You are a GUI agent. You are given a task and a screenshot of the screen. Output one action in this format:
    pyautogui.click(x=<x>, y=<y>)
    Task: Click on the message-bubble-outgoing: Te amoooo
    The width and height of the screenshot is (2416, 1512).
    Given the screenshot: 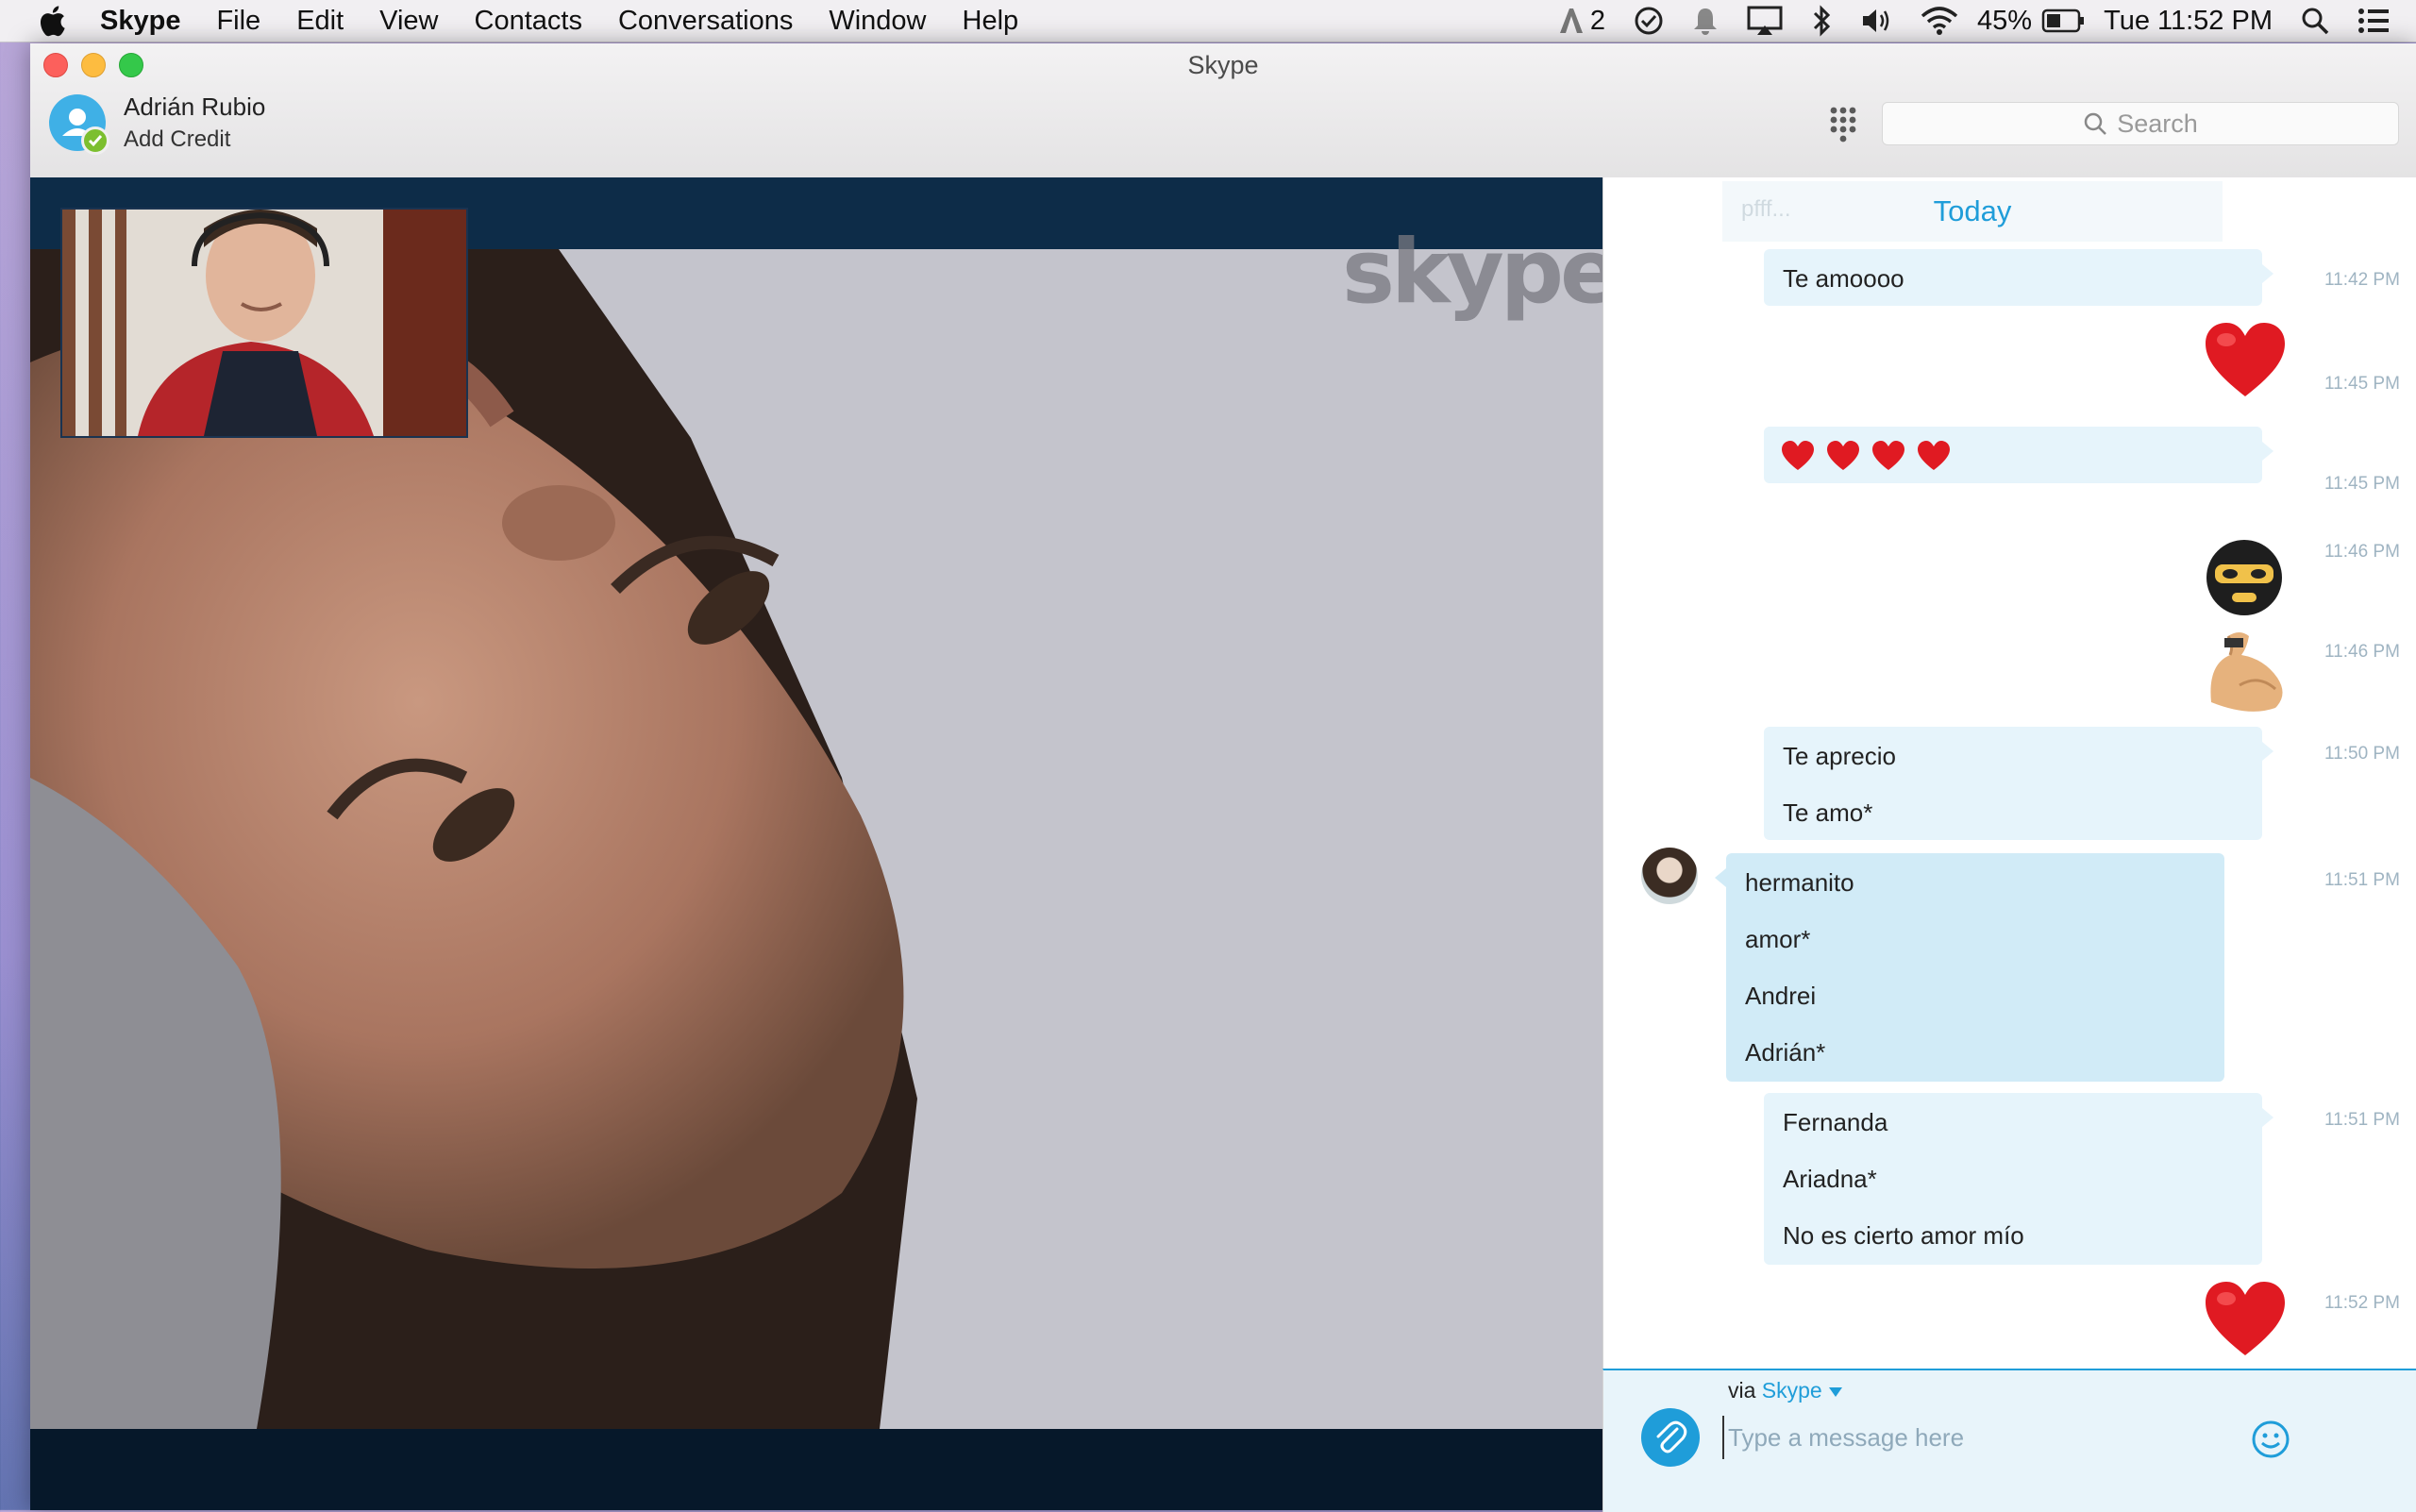 What is the action you would take?
    pyautogui.click(x=2018, y=277)
    